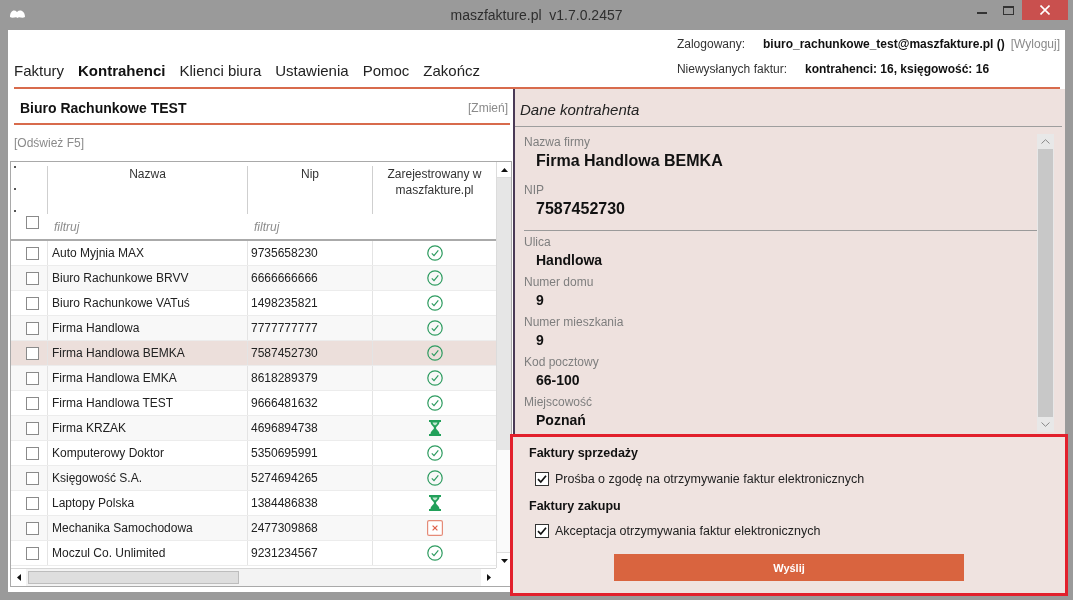  I want to click on triangle-left-icon, so click(18, 577).